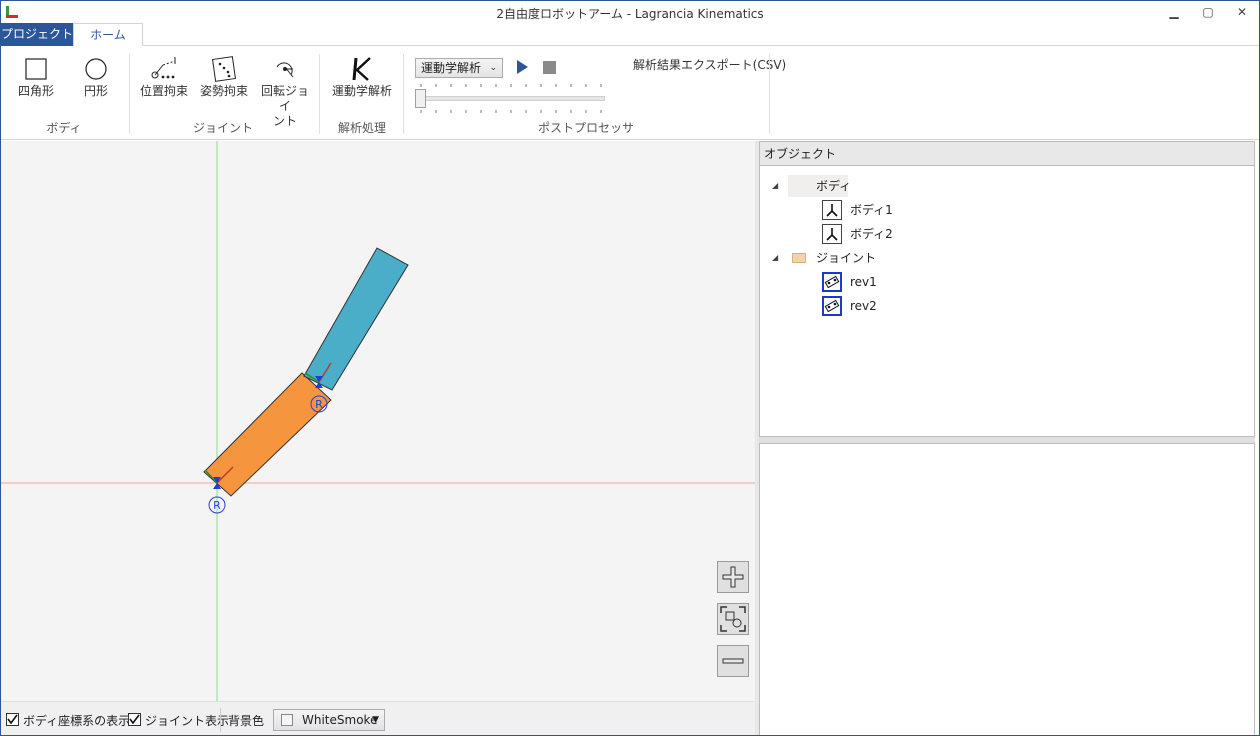 The image size is (1260, 736). I want to click on tree-item-body1: ボディ1, so click(892, 210).